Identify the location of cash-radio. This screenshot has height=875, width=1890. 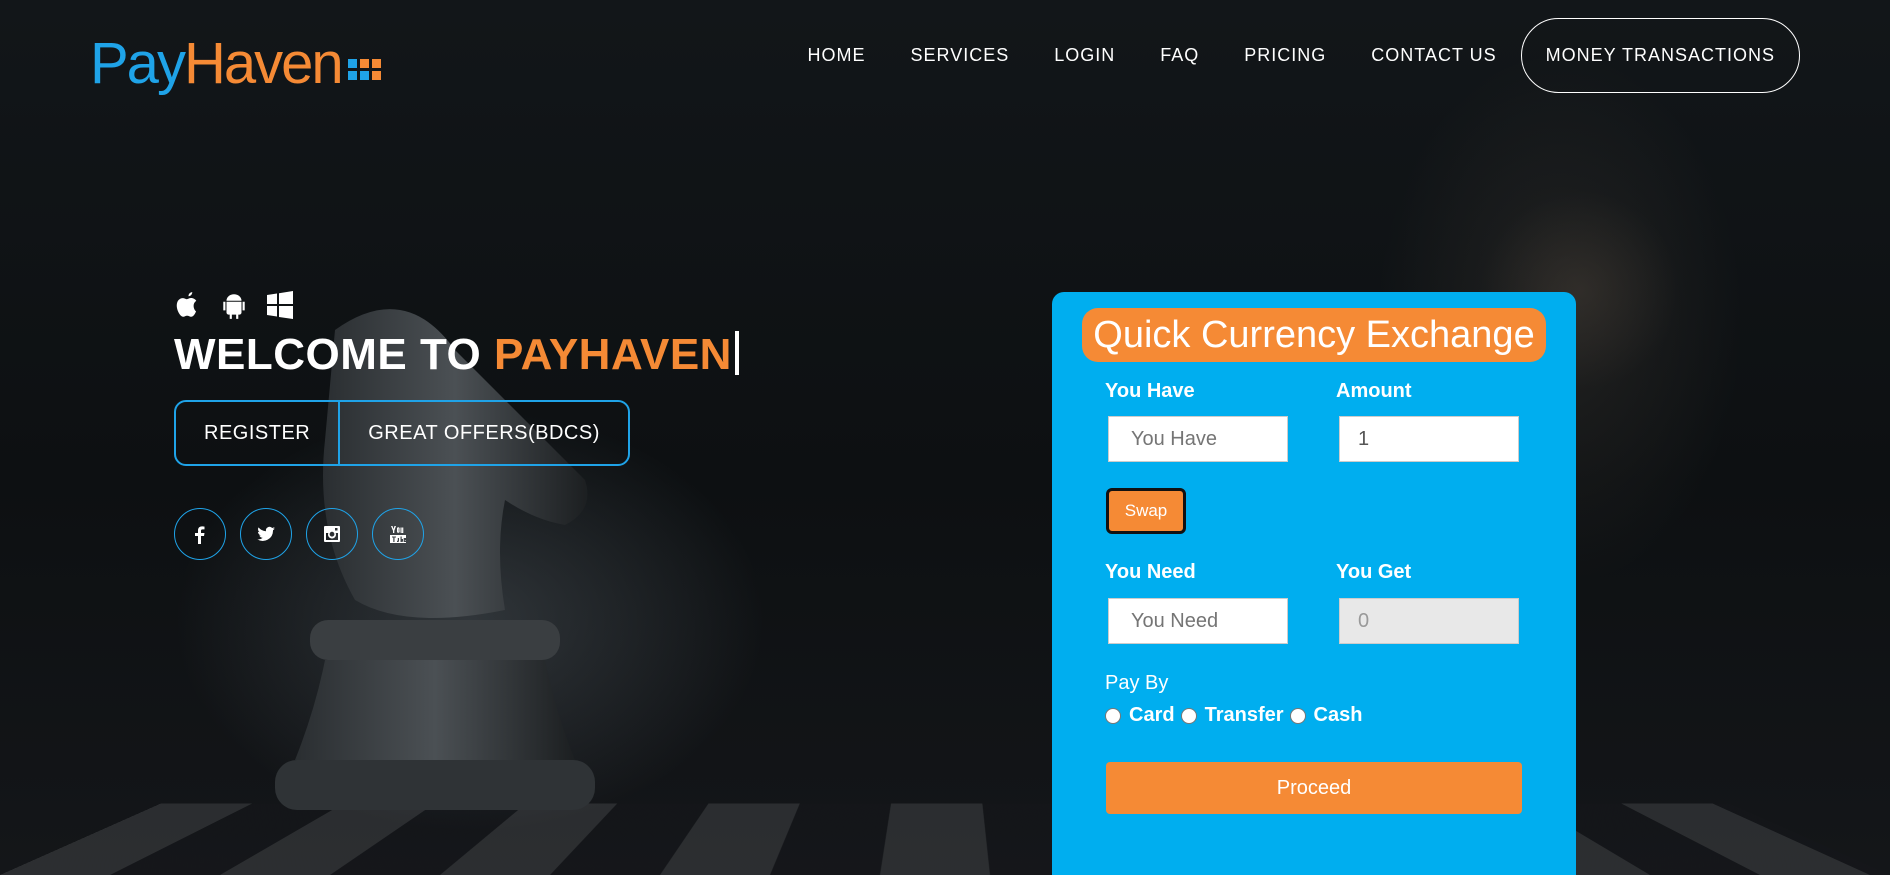
(1298, 716).